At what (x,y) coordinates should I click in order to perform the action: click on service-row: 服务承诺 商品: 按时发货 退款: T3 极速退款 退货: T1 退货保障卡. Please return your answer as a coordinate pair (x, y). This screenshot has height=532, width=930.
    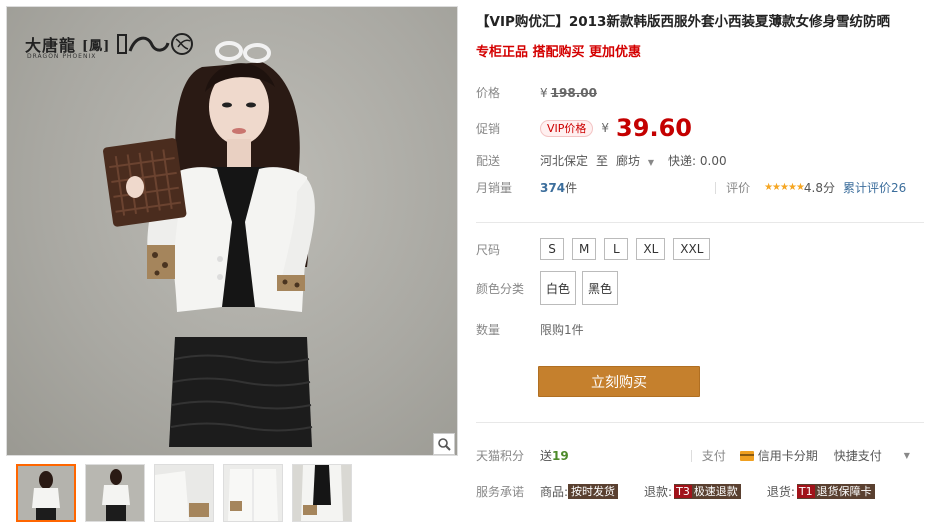
    Looking at the image, I should click on (675, 491).